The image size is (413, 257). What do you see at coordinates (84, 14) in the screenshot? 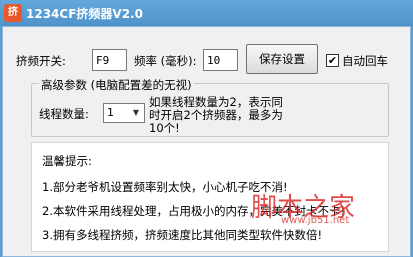
I see `window-title: 1234CF挤频器V2.0` at bounding box center [84, 14].